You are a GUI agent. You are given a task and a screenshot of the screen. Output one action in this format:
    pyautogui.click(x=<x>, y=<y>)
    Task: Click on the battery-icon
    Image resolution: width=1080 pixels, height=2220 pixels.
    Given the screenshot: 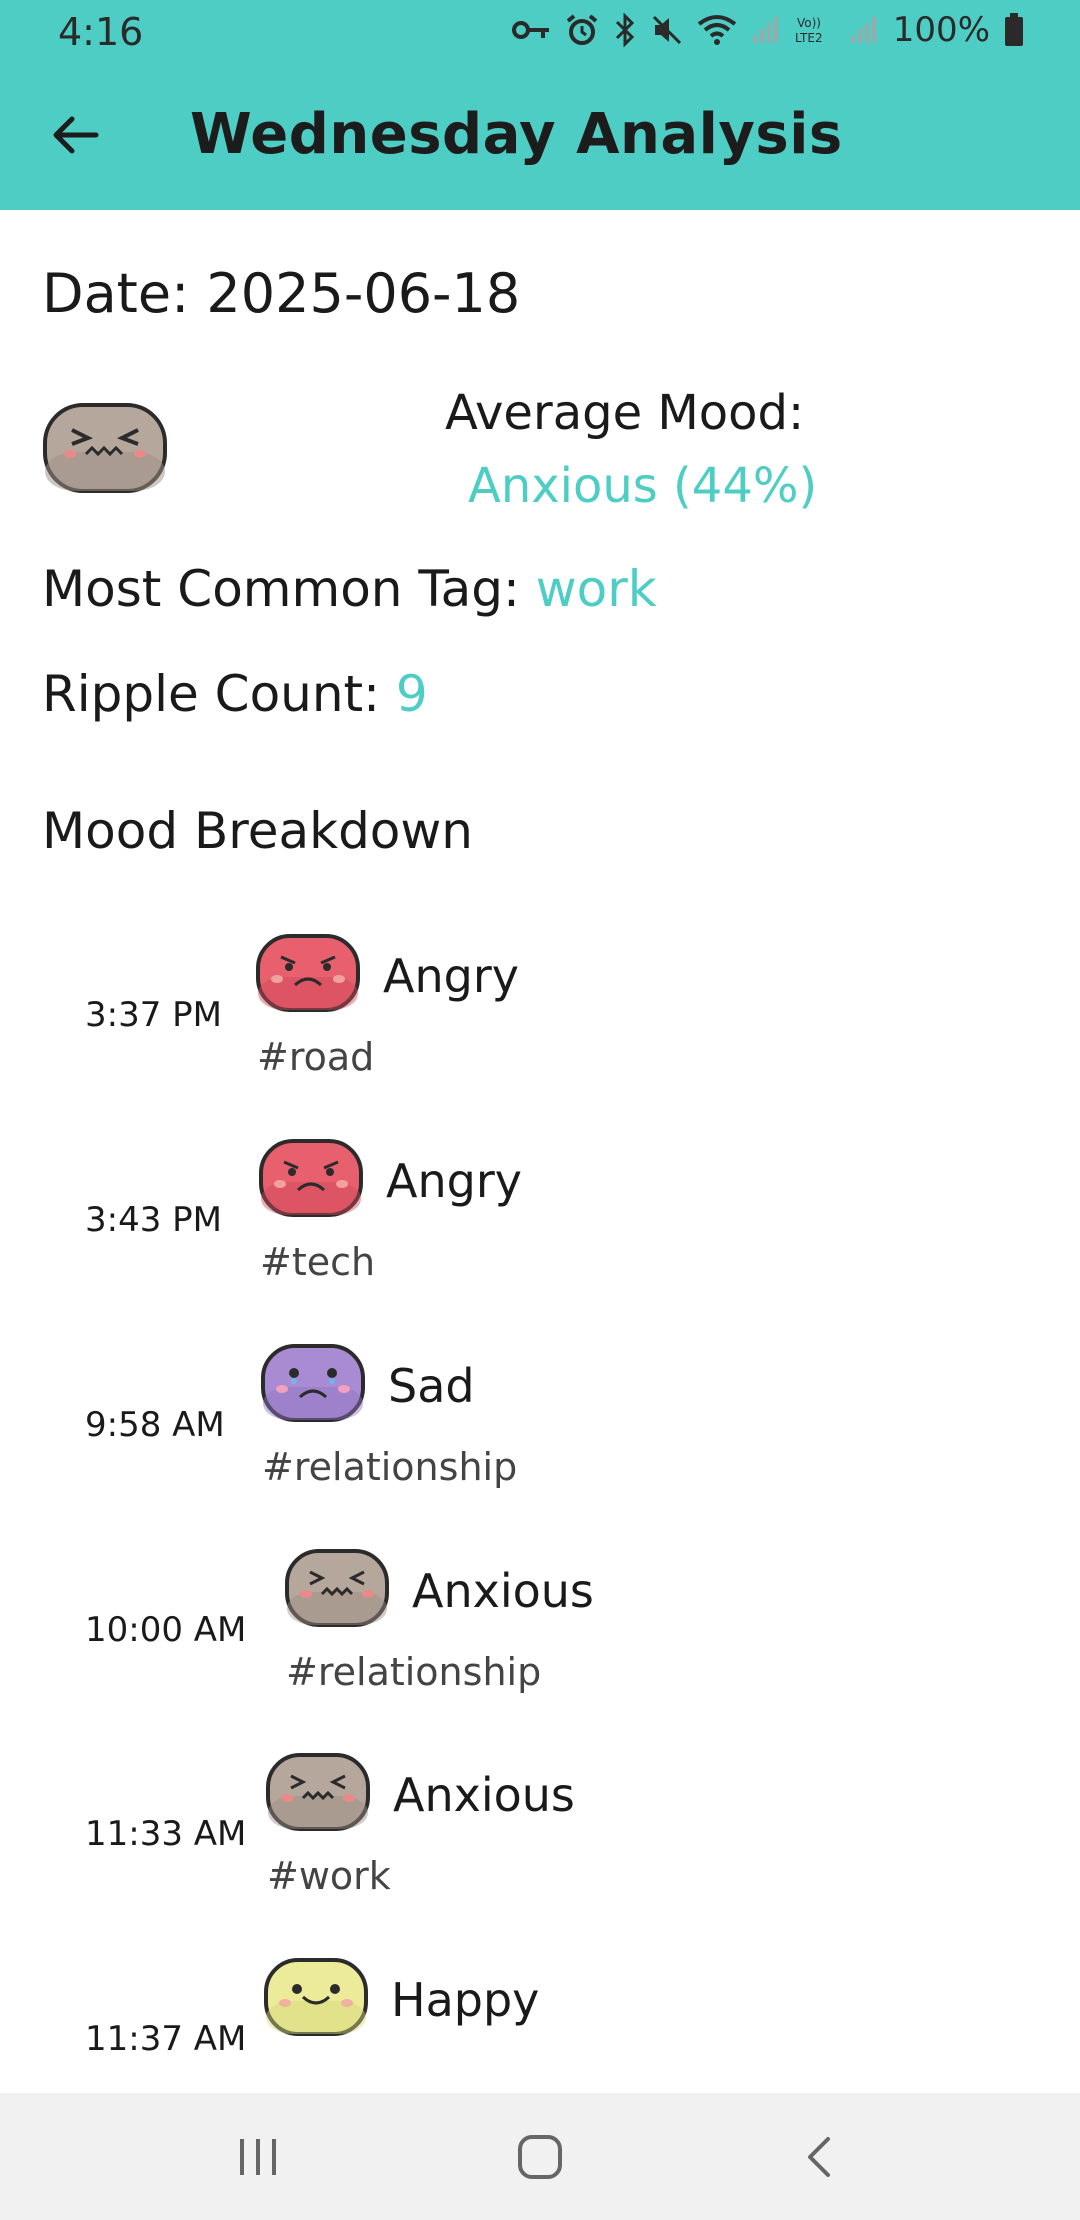 What is the action you would take?
    pyautogui.click(x=1014, y=29)
    